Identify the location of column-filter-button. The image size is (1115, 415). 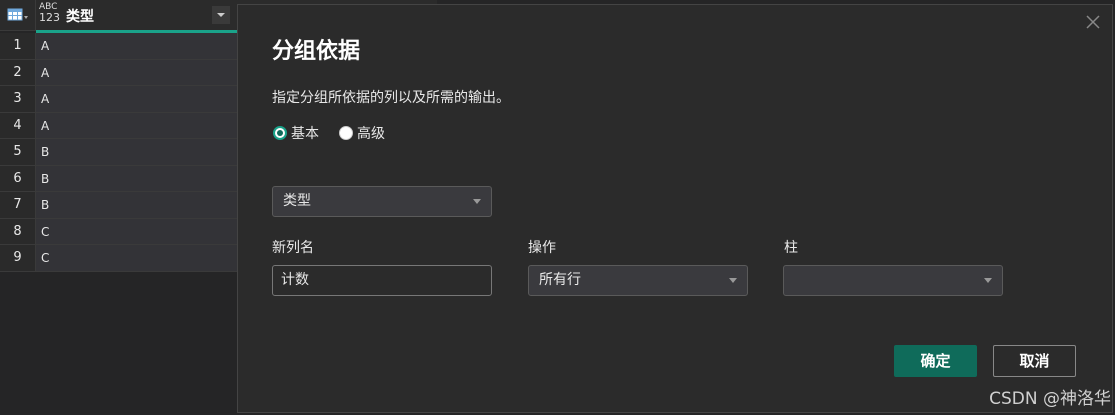
(221, 15).